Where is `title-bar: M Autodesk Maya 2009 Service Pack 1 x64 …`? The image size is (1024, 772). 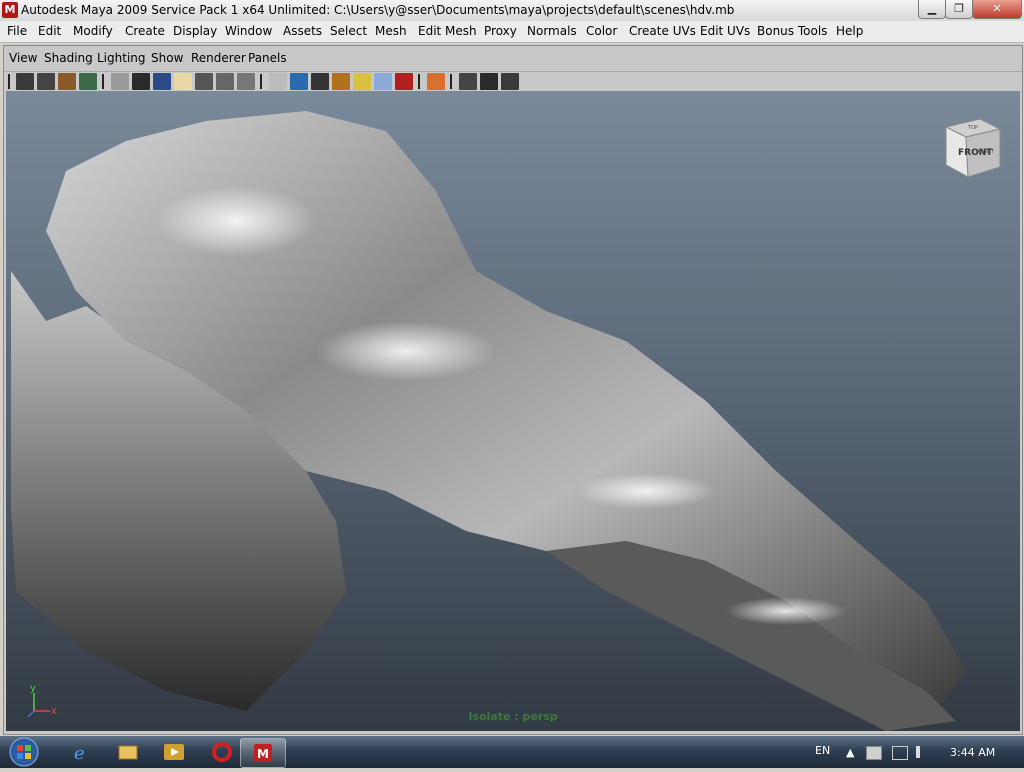 title-bar: M Autodesk Maya 2009 Service Pack 1 x64 … is located at coordinates (512, 11).